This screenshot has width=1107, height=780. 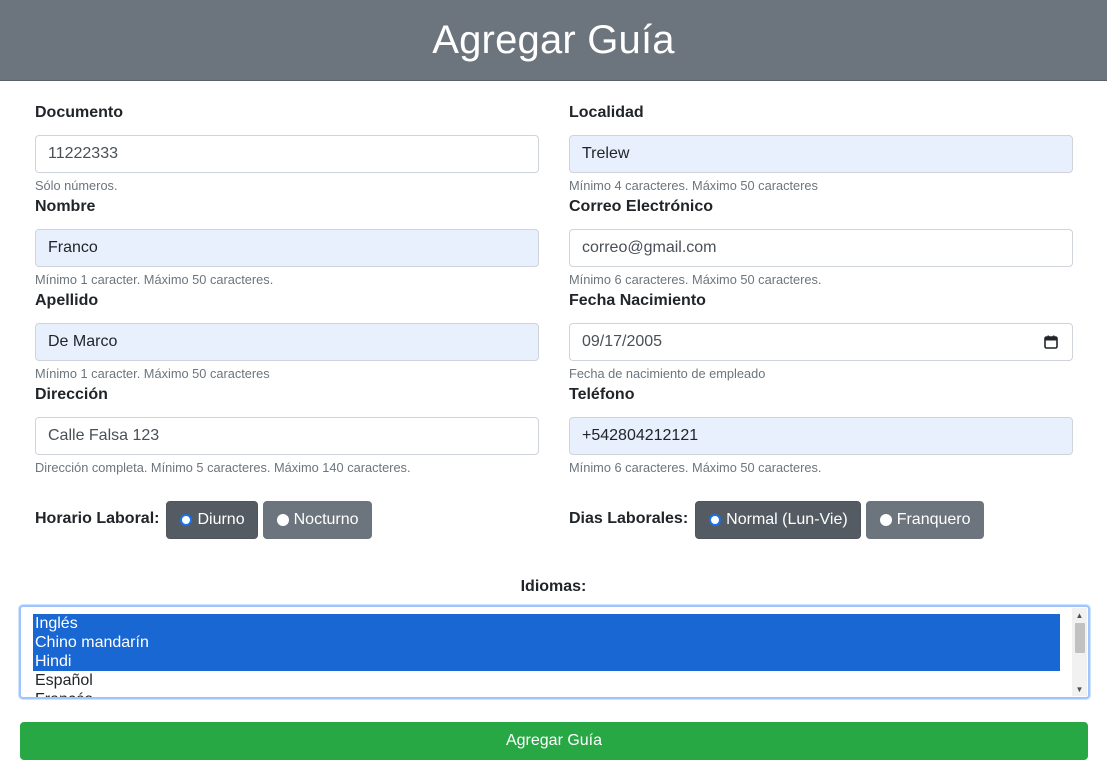 What do you see at coordinates (821, 248) in the screenshot?
I see `correo-input: correo@gmail.com` at bounding box center [821, 248].